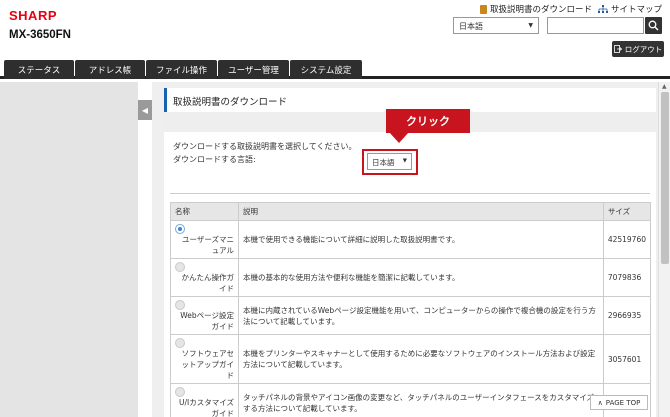 The height and width of the screenshot is (417, 670). I want to click on top-links: 取扱説明書のダウンロード サイトマップ, so click(570, 9).